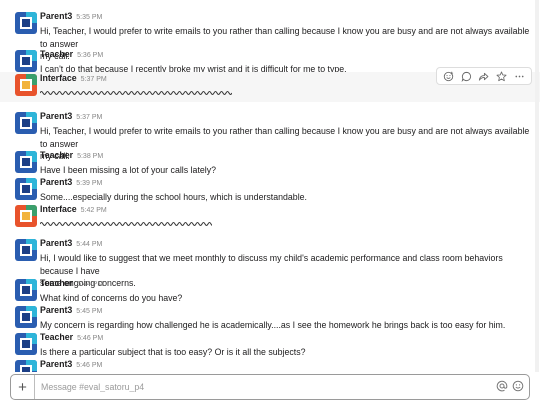 This screenshot has width=540, height=410. What do you see at coordinates (285, 244) in the screenshot?
I see `message-meta: Parent3 5:44 PM` at bounding box center [285, 244].